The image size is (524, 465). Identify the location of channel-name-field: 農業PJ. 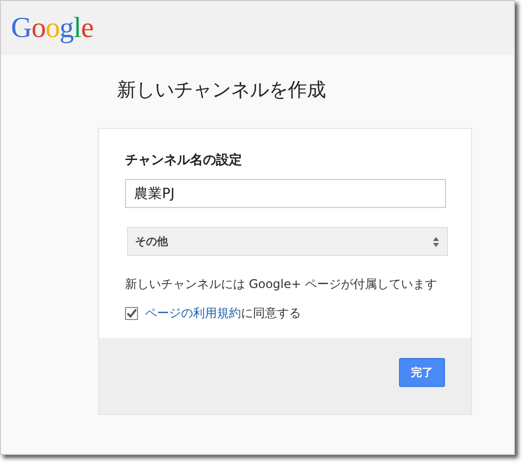
(285, 193).